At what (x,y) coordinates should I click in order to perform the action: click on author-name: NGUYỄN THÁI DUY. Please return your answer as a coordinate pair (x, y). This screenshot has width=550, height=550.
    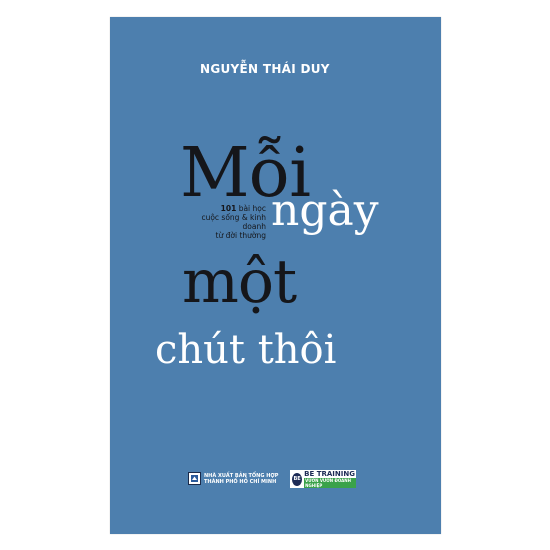
    Looking at the image, I should click on (265, 69).